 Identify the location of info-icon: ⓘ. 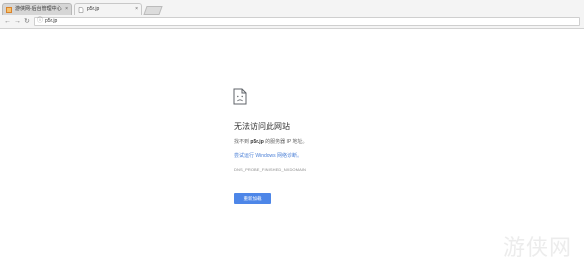
(40, 21).